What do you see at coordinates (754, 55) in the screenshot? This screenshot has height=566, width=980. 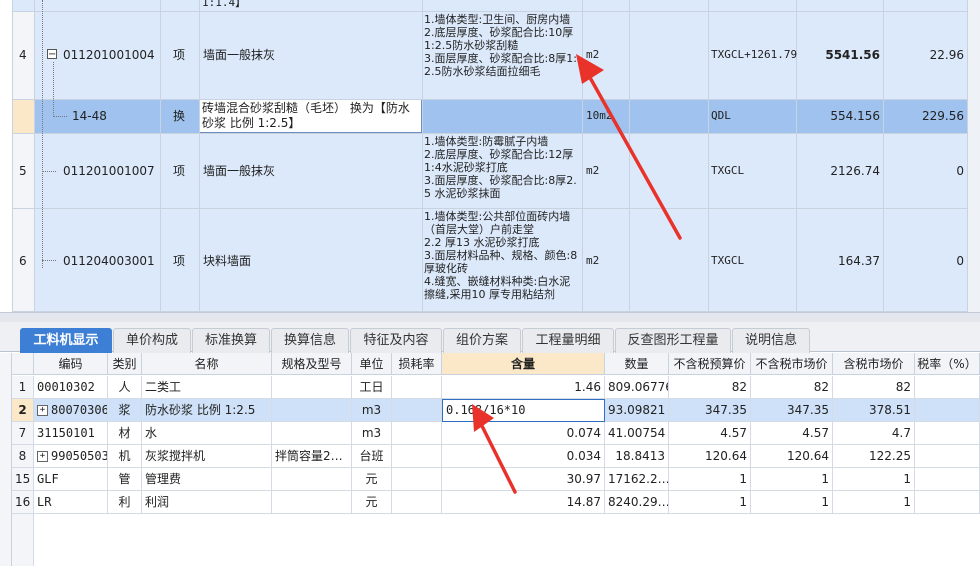 I see `row-4-expr: TXGCL+1261.79` at bounding box center [754, 55].